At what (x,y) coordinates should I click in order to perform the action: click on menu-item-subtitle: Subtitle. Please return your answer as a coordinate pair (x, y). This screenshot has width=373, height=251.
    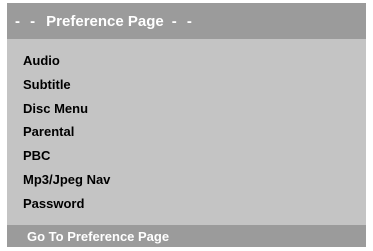
    Looking at the image, I should click on (66, 85).